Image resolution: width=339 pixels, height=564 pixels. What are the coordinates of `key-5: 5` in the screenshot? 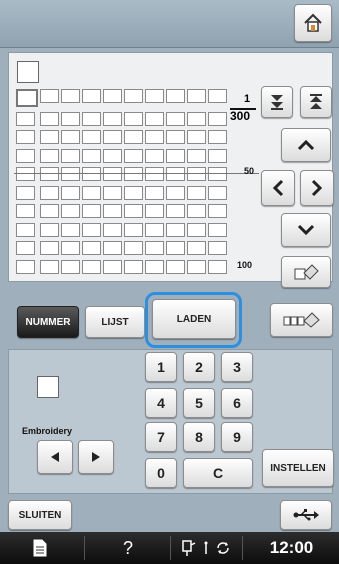 It's located at (199, 403).